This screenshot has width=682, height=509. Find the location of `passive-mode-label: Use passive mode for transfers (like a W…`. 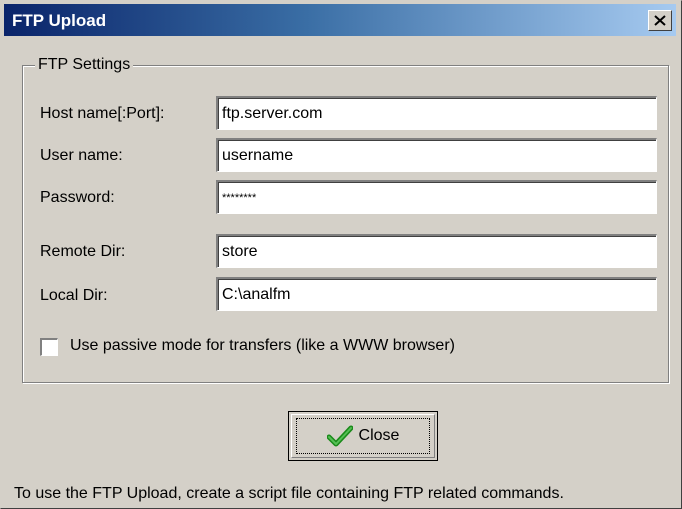

passive-mode-label: Use passive mode for transfers (like a W… is located at coordinates (262, 346).